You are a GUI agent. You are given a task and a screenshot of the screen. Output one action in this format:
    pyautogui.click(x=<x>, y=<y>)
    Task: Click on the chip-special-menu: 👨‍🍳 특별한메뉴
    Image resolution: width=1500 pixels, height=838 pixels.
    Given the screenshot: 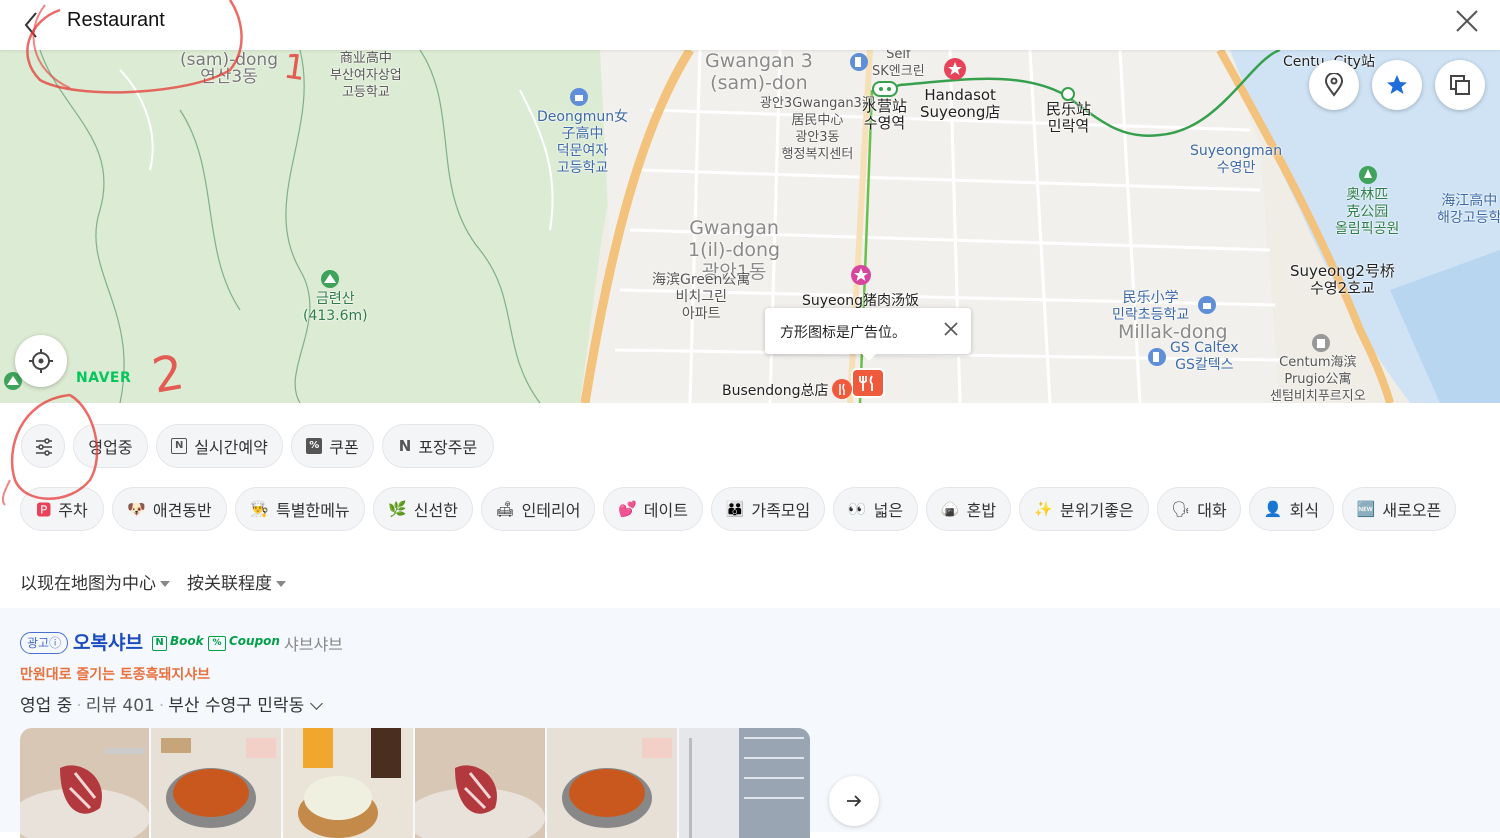 What is the action you would take?
    pyautogui.click(x=300, y=509)
    